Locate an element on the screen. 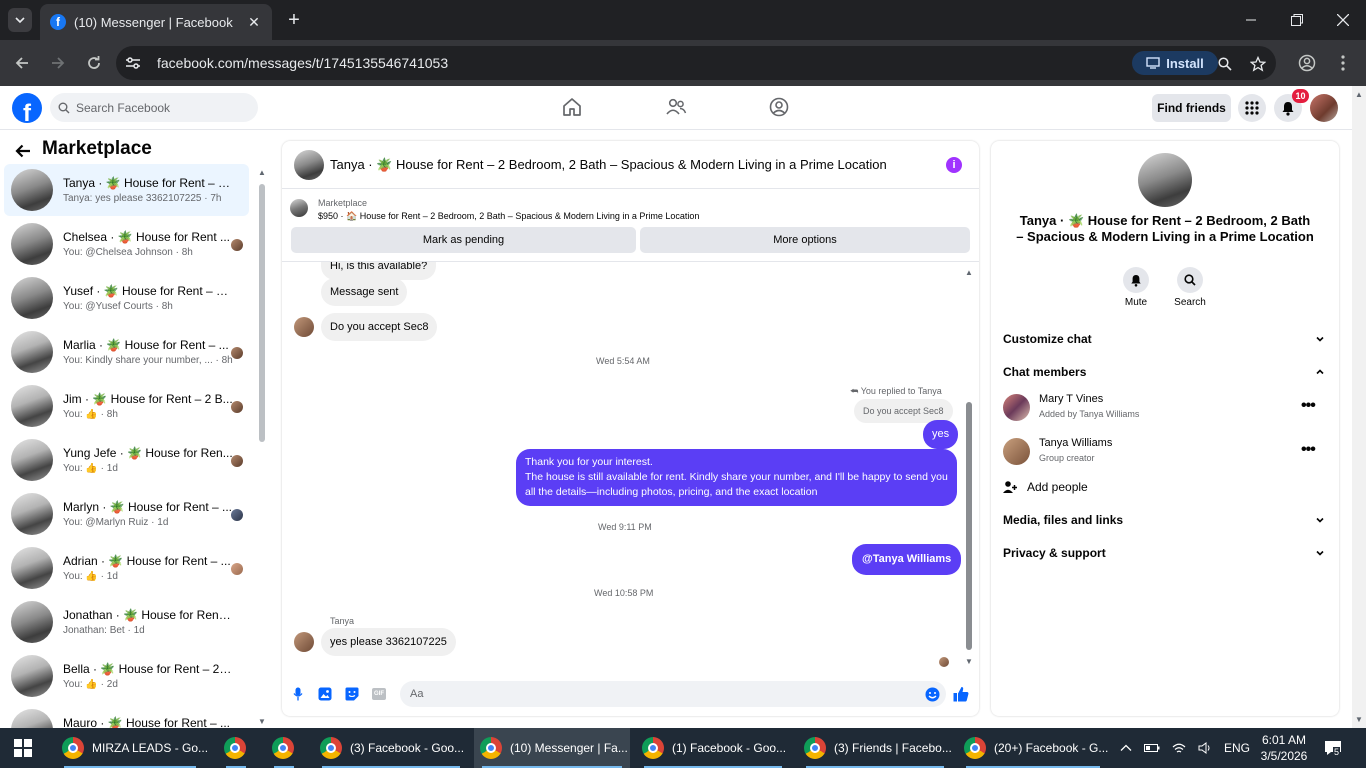  media-files-links-row: Media, files and links is located at coordinates (1164, 520).